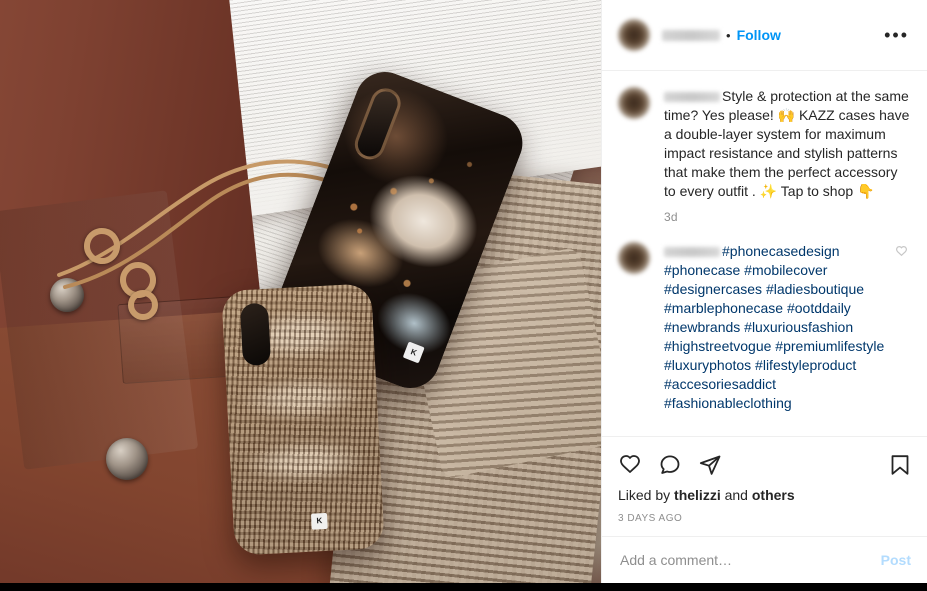 The image size is (927, 591). Describe the element at coordinates (745, 560) in the screenshot. I see `add-comment-input` at that location.